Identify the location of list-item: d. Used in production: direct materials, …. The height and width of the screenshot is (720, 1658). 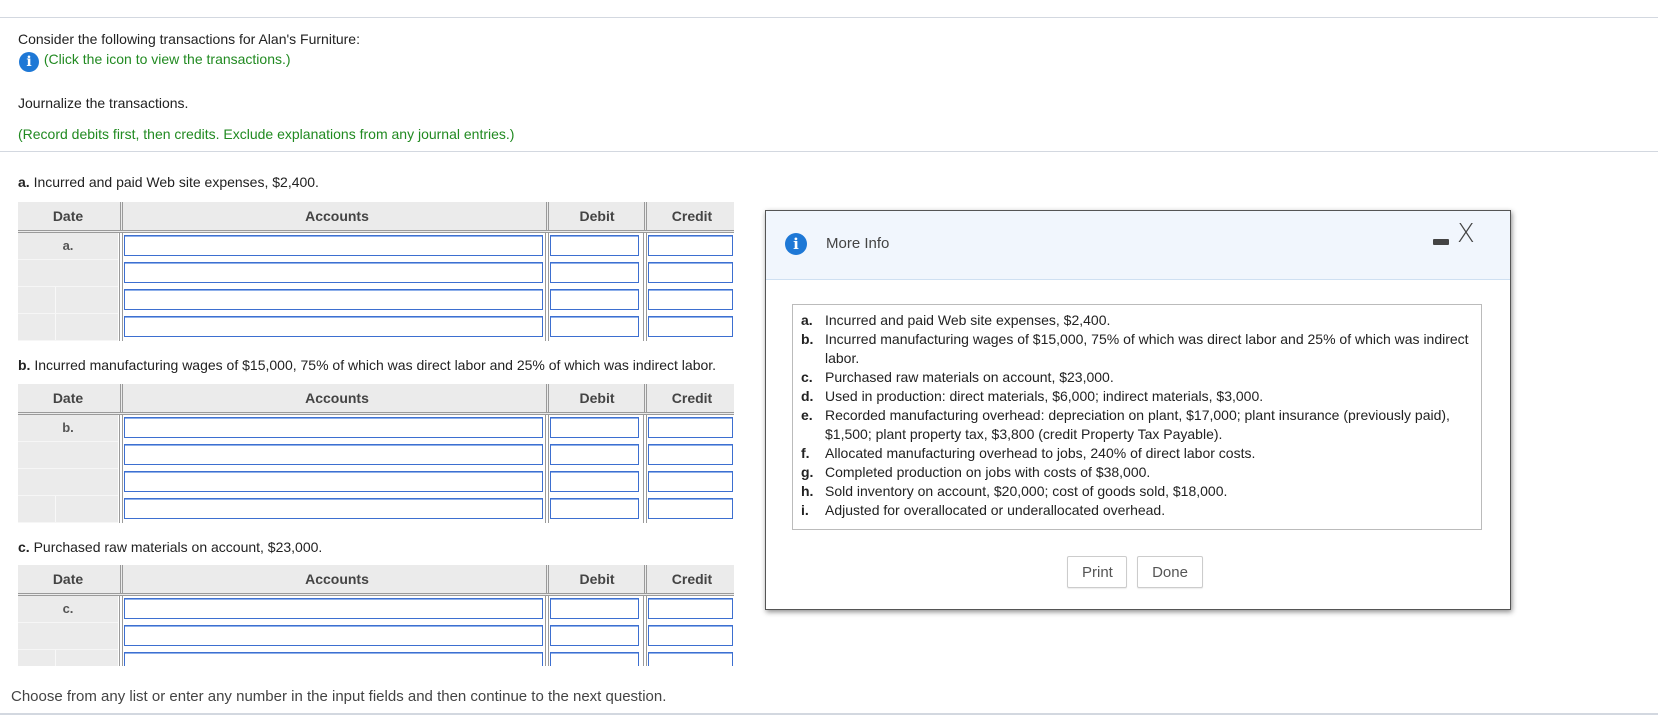
(1137, 396).